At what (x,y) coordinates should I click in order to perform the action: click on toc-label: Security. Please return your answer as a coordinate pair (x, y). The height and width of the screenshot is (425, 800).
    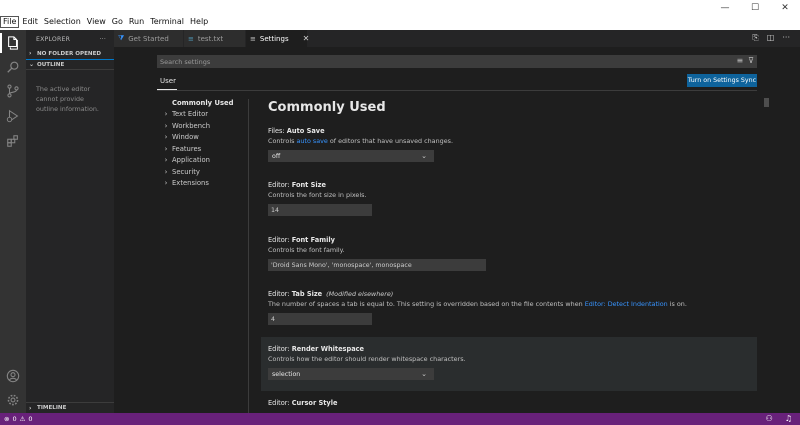
    Looking at the image, I should click on (186, 171).